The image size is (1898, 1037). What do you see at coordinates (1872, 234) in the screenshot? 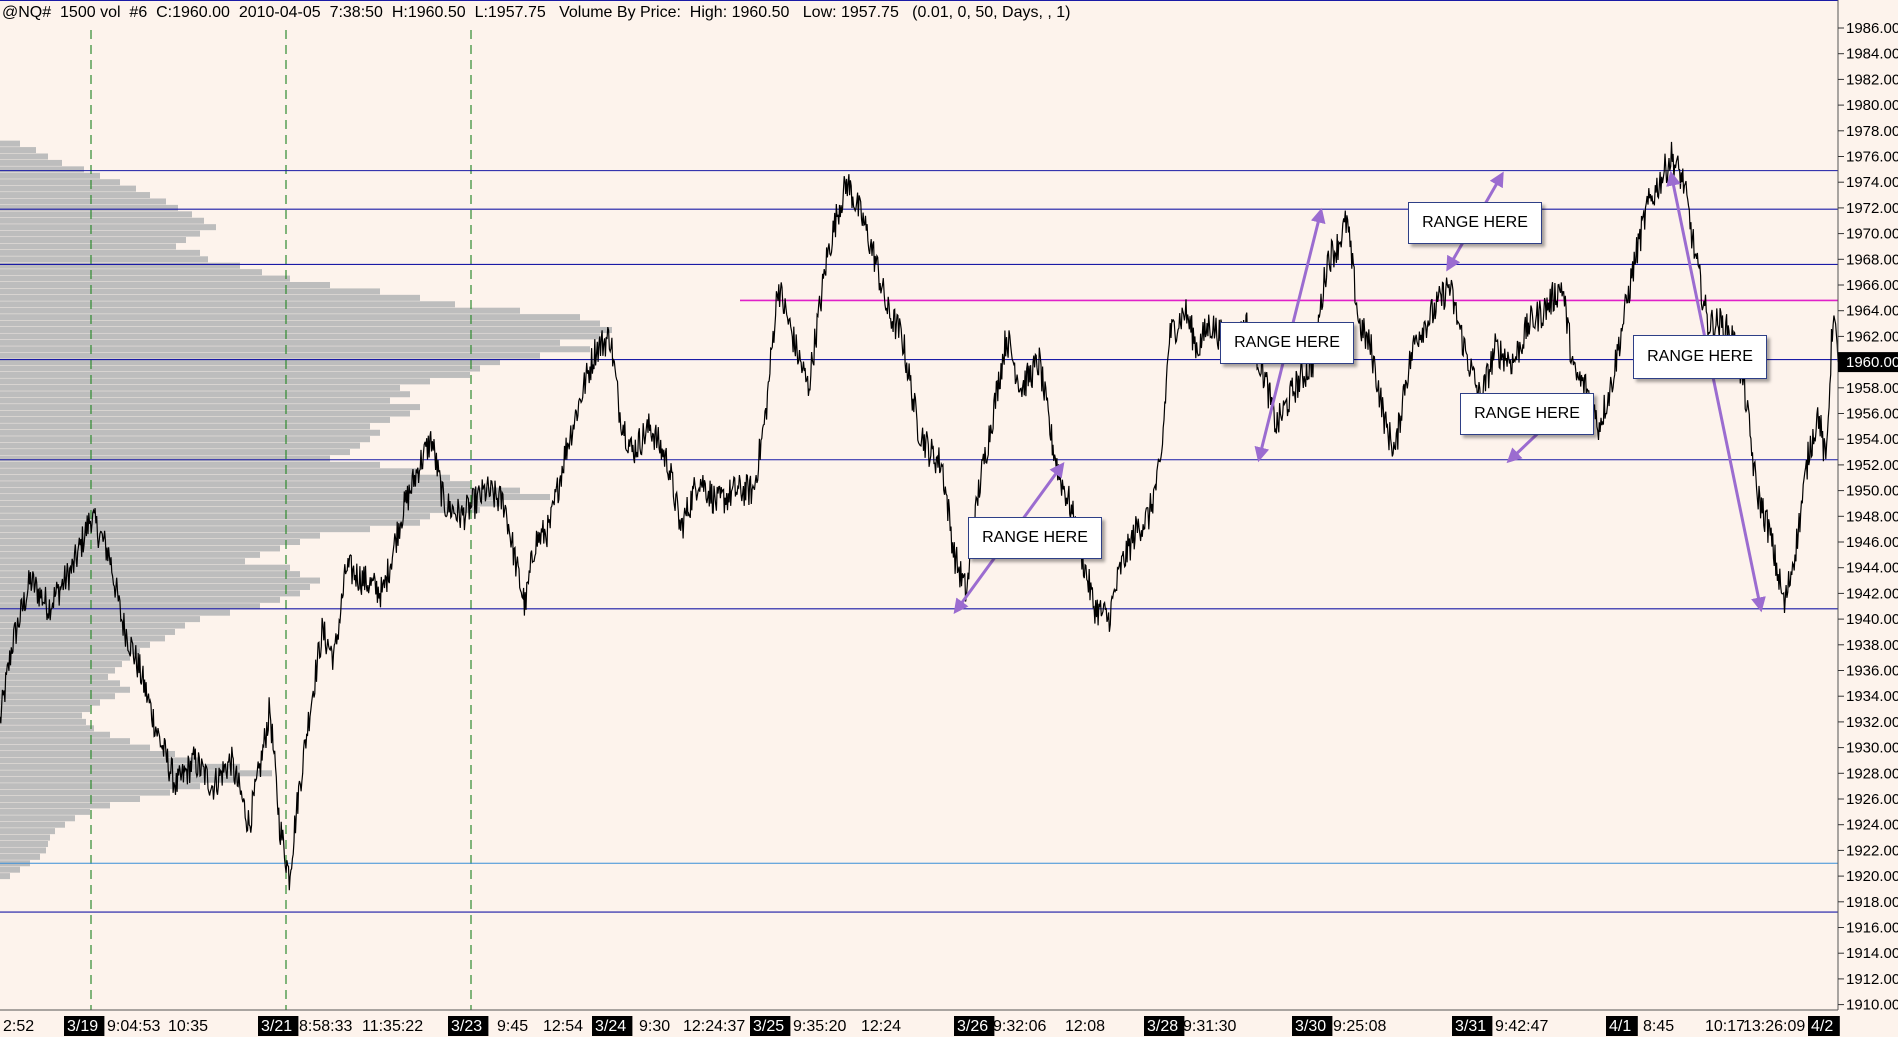
I see `y-tick-label: 1970.00` at bounding box center [1872, 234].